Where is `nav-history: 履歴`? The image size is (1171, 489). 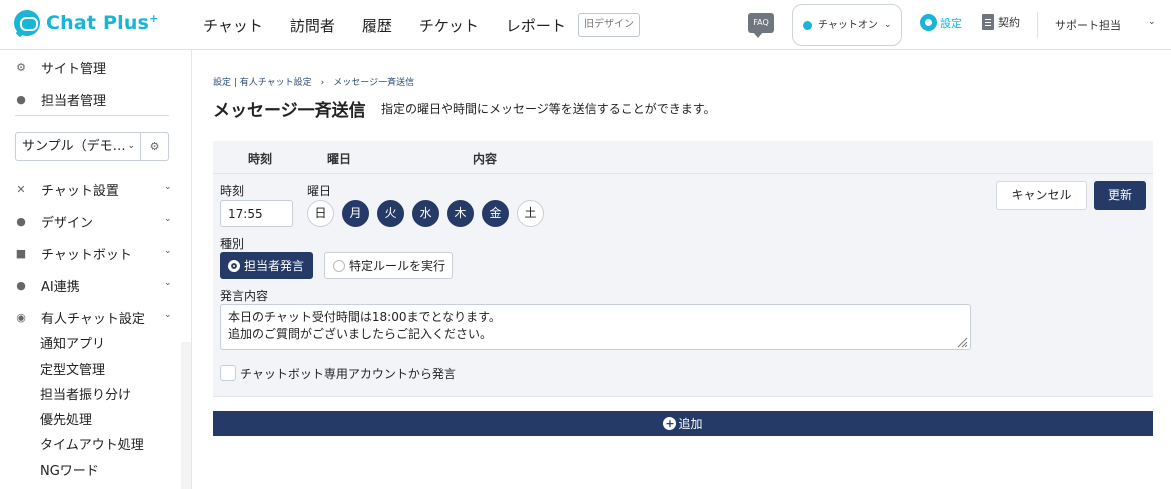
nav-history: 履歴 is located at coordinates (377, 25).